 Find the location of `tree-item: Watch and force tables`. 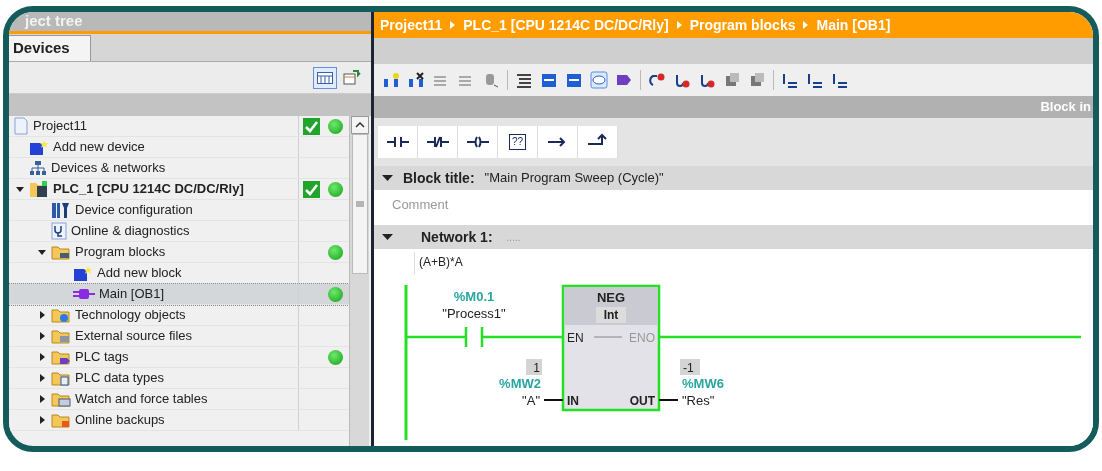

tree-item: Watch and force tables is located at coordinates (179, 399).